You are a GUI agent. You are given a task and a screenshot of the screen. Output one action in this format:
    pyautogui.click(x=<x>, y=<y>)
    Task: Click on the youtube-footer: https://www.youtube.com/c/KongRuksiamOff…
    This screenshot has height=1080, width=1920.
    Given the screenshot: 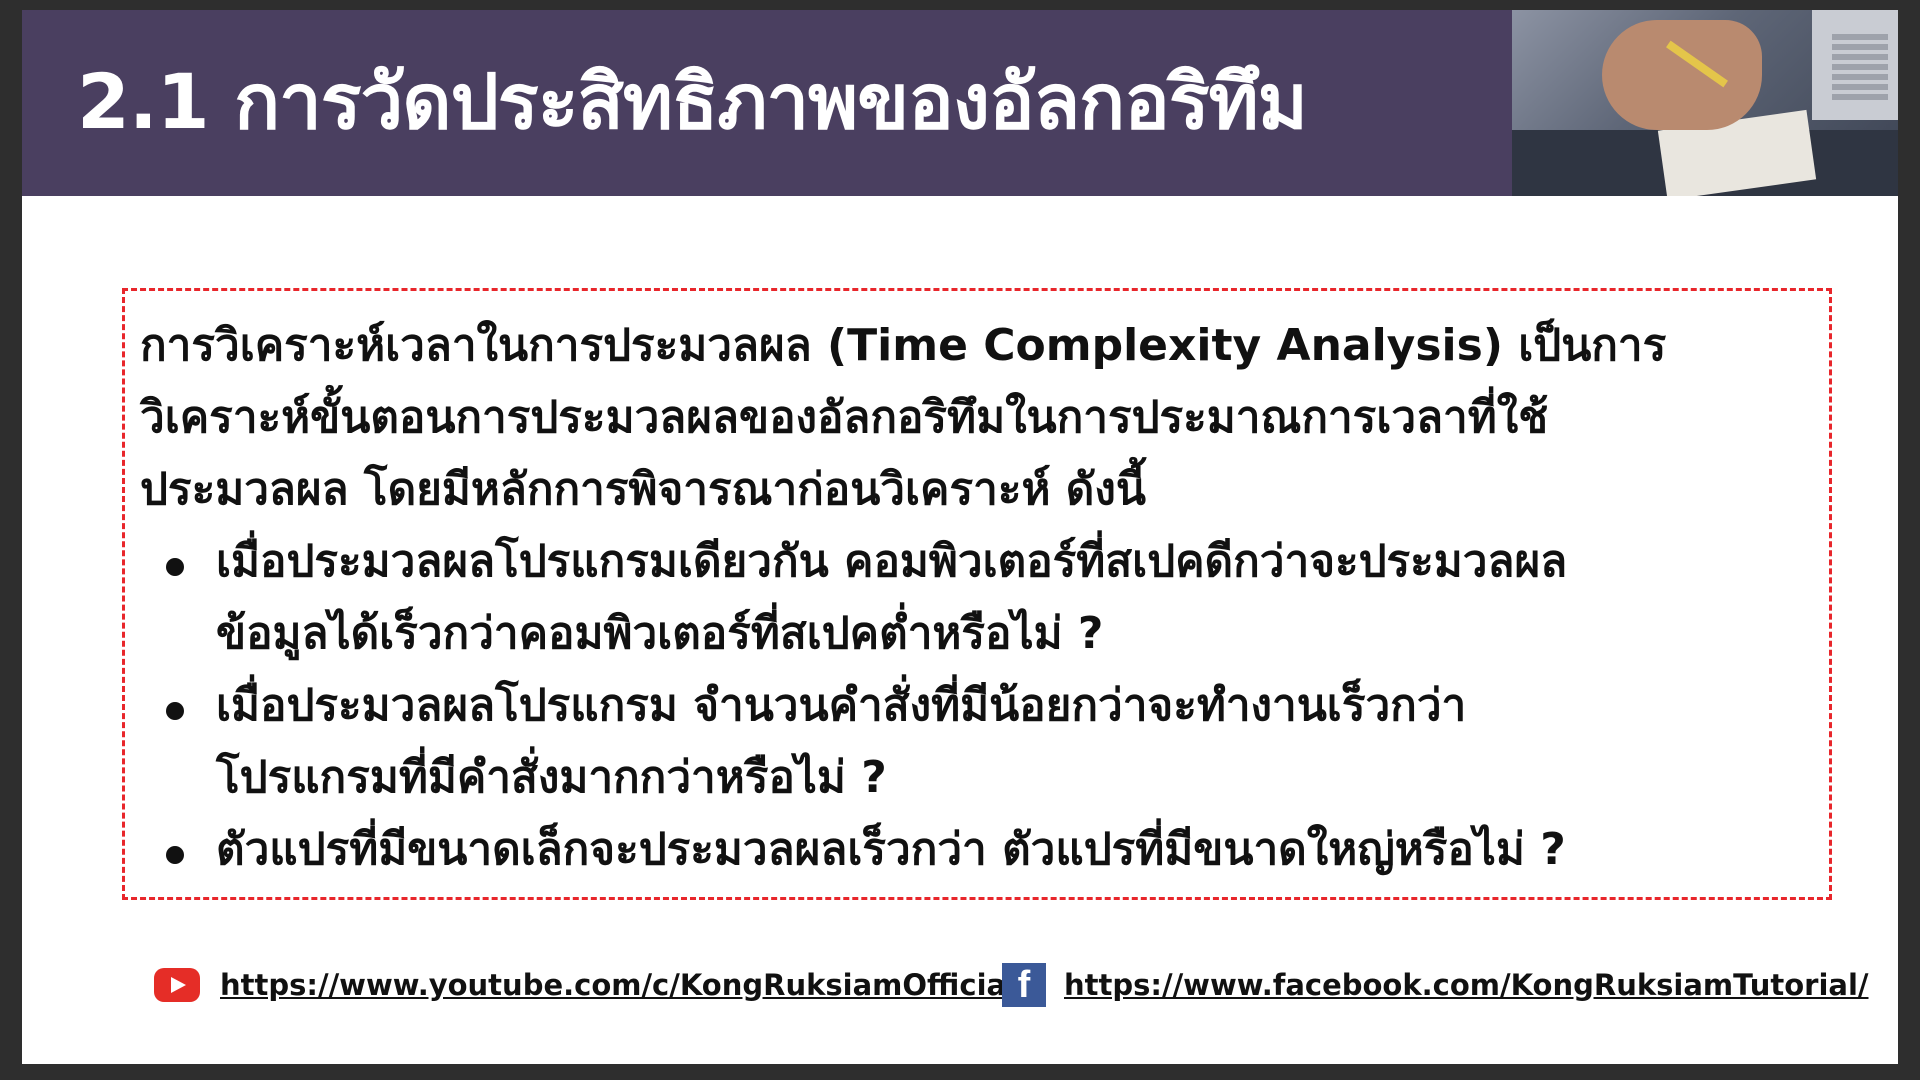 What is the action you would take?
    pyautogui.click(x=590, y=985)
    